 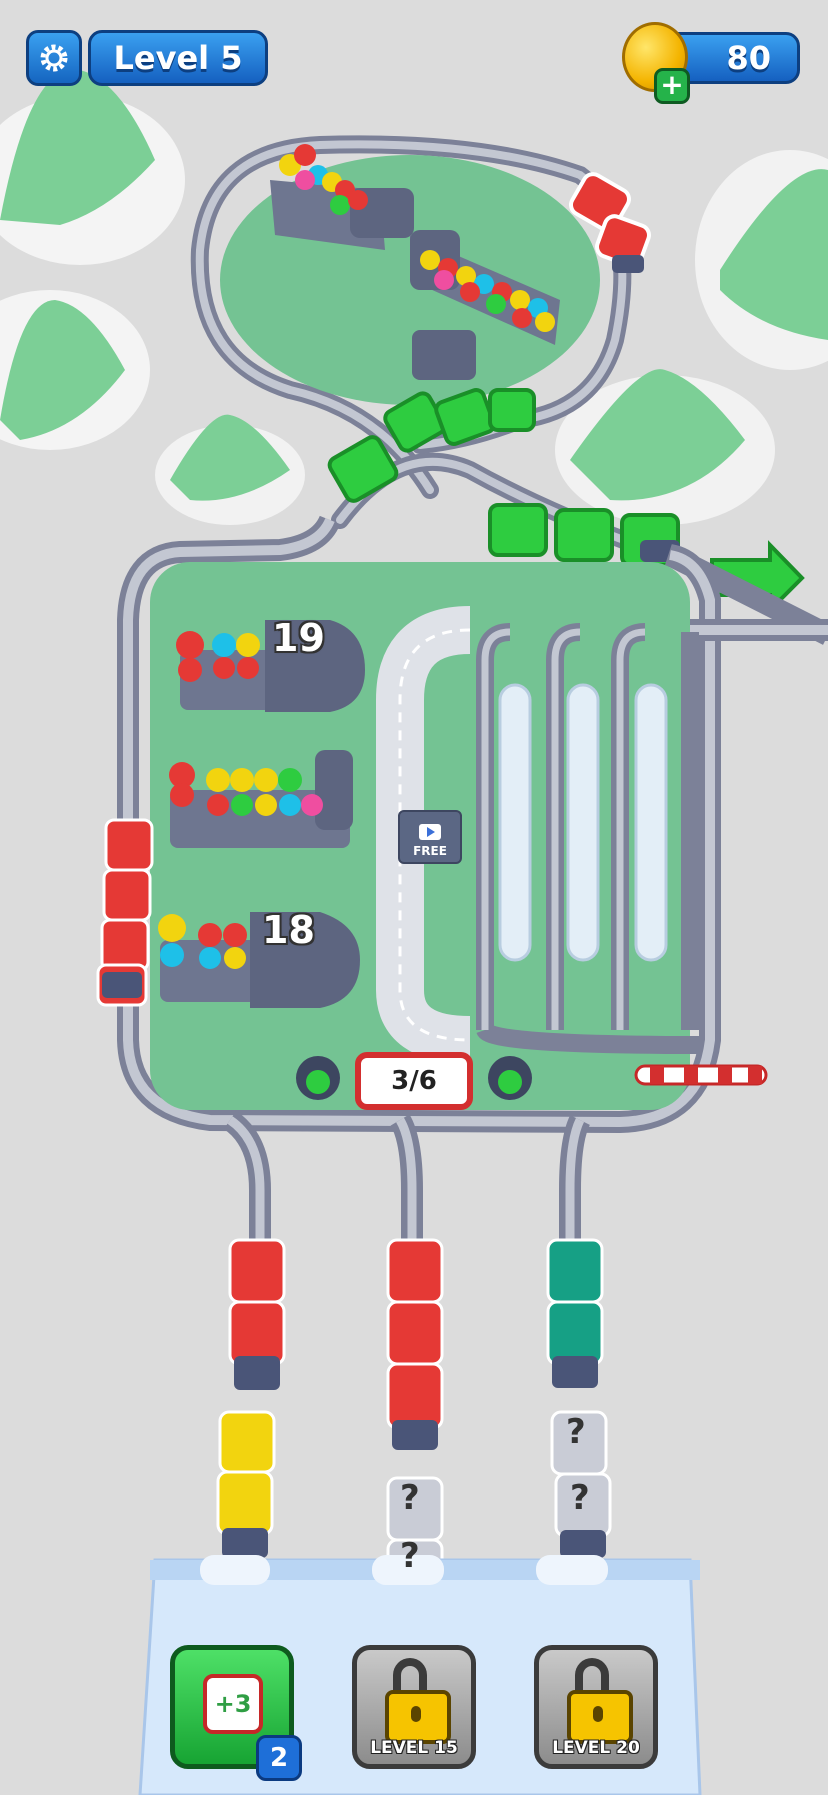 What do you see at coordinates (430, 851) in the screenshot?
I see `free-label: FREE` at bounding box center [430, 851].